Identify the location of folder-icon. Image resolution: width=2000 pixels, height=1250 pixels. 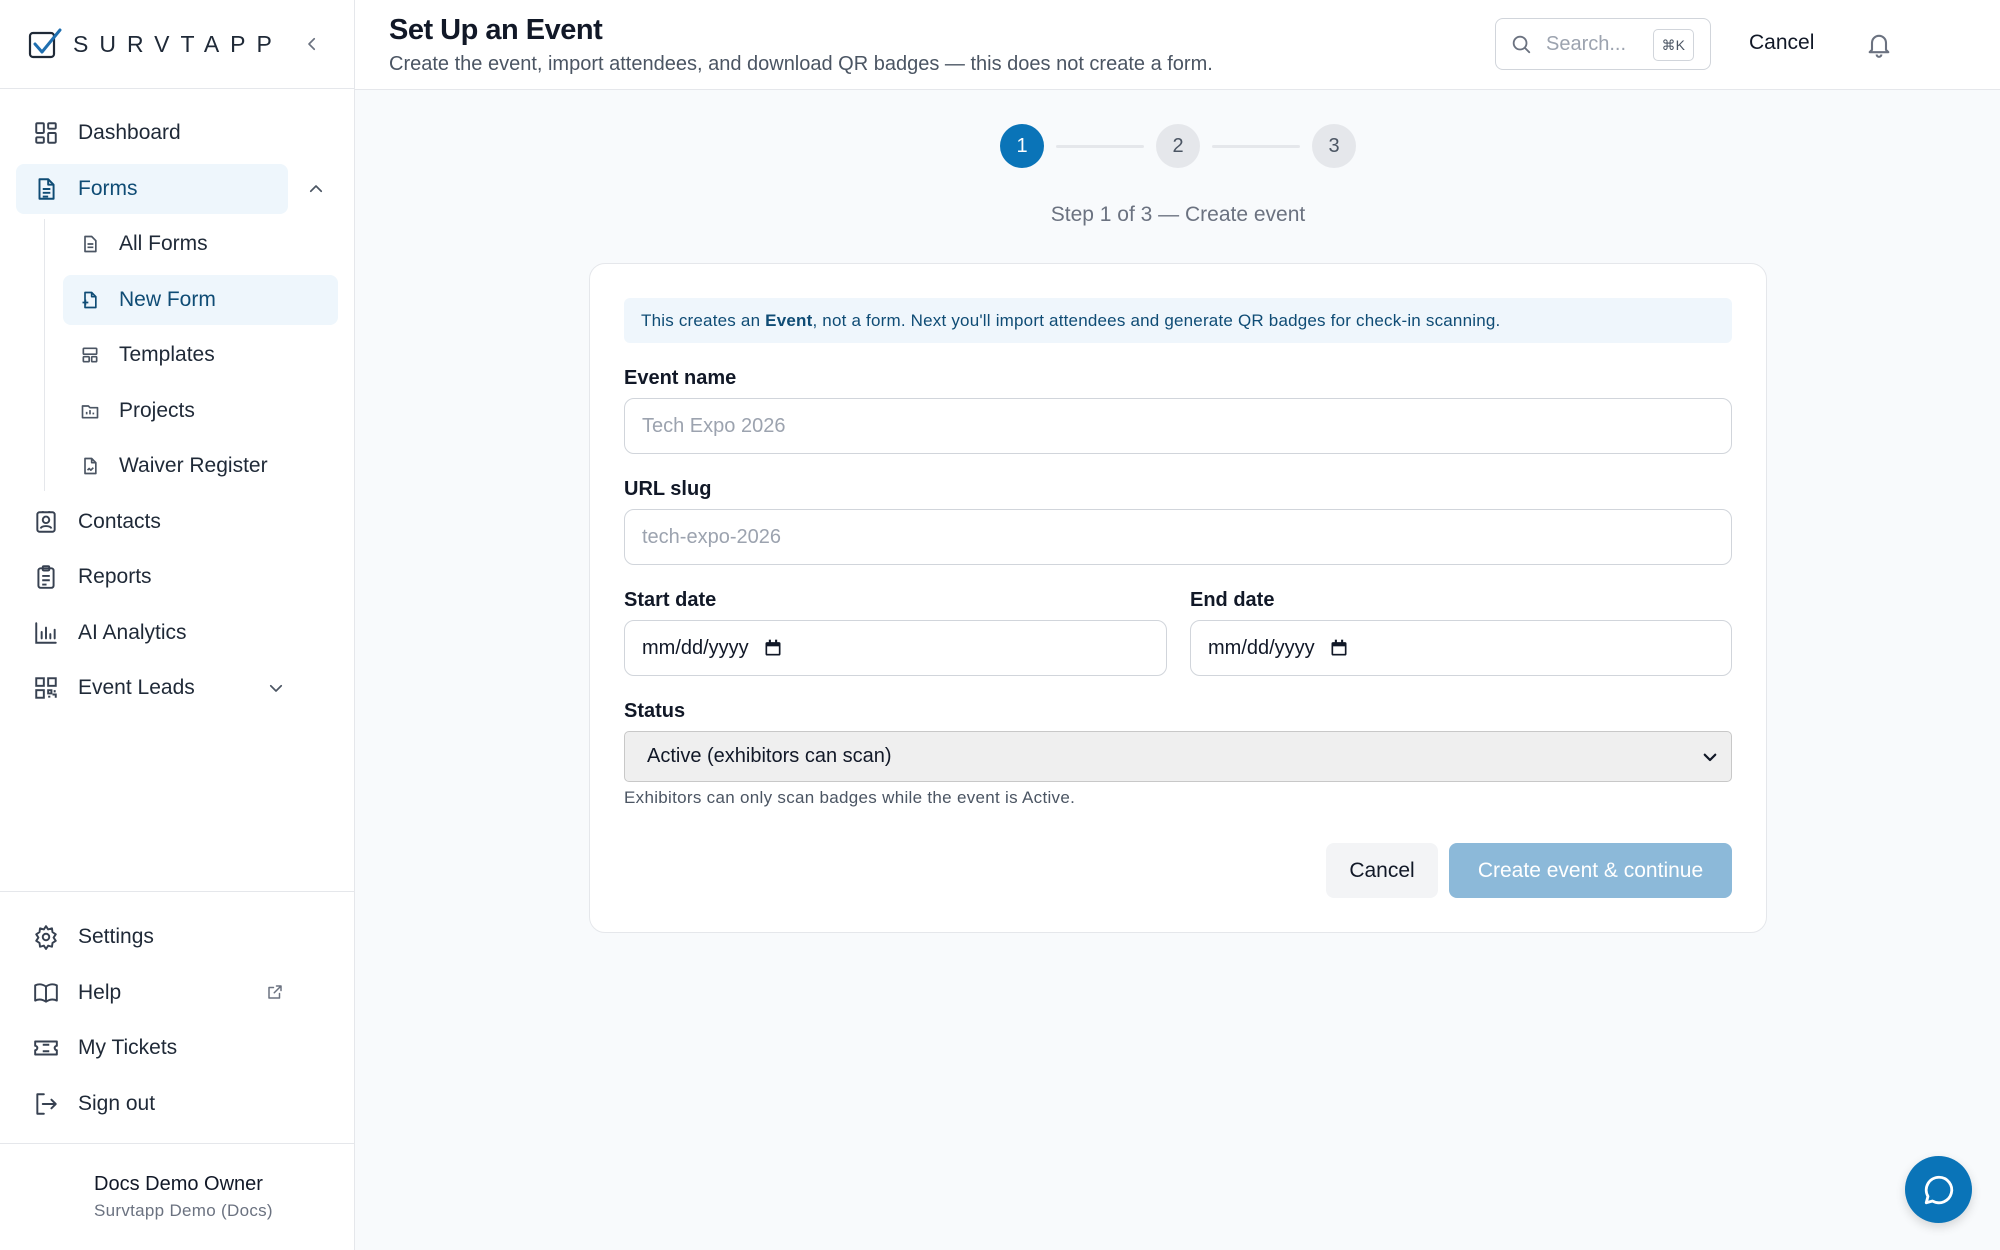
(90, 411).